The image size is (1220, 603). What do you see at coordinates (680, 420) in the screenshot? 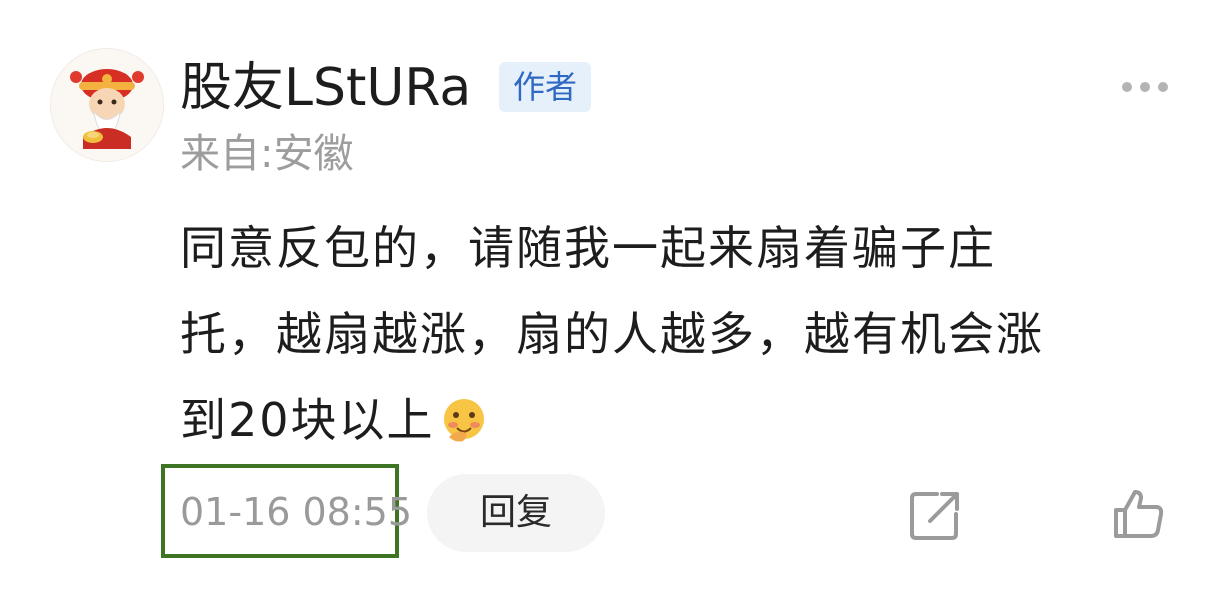
I see `comment-line-last: 到20块以上` at bounding box center [680, 420].